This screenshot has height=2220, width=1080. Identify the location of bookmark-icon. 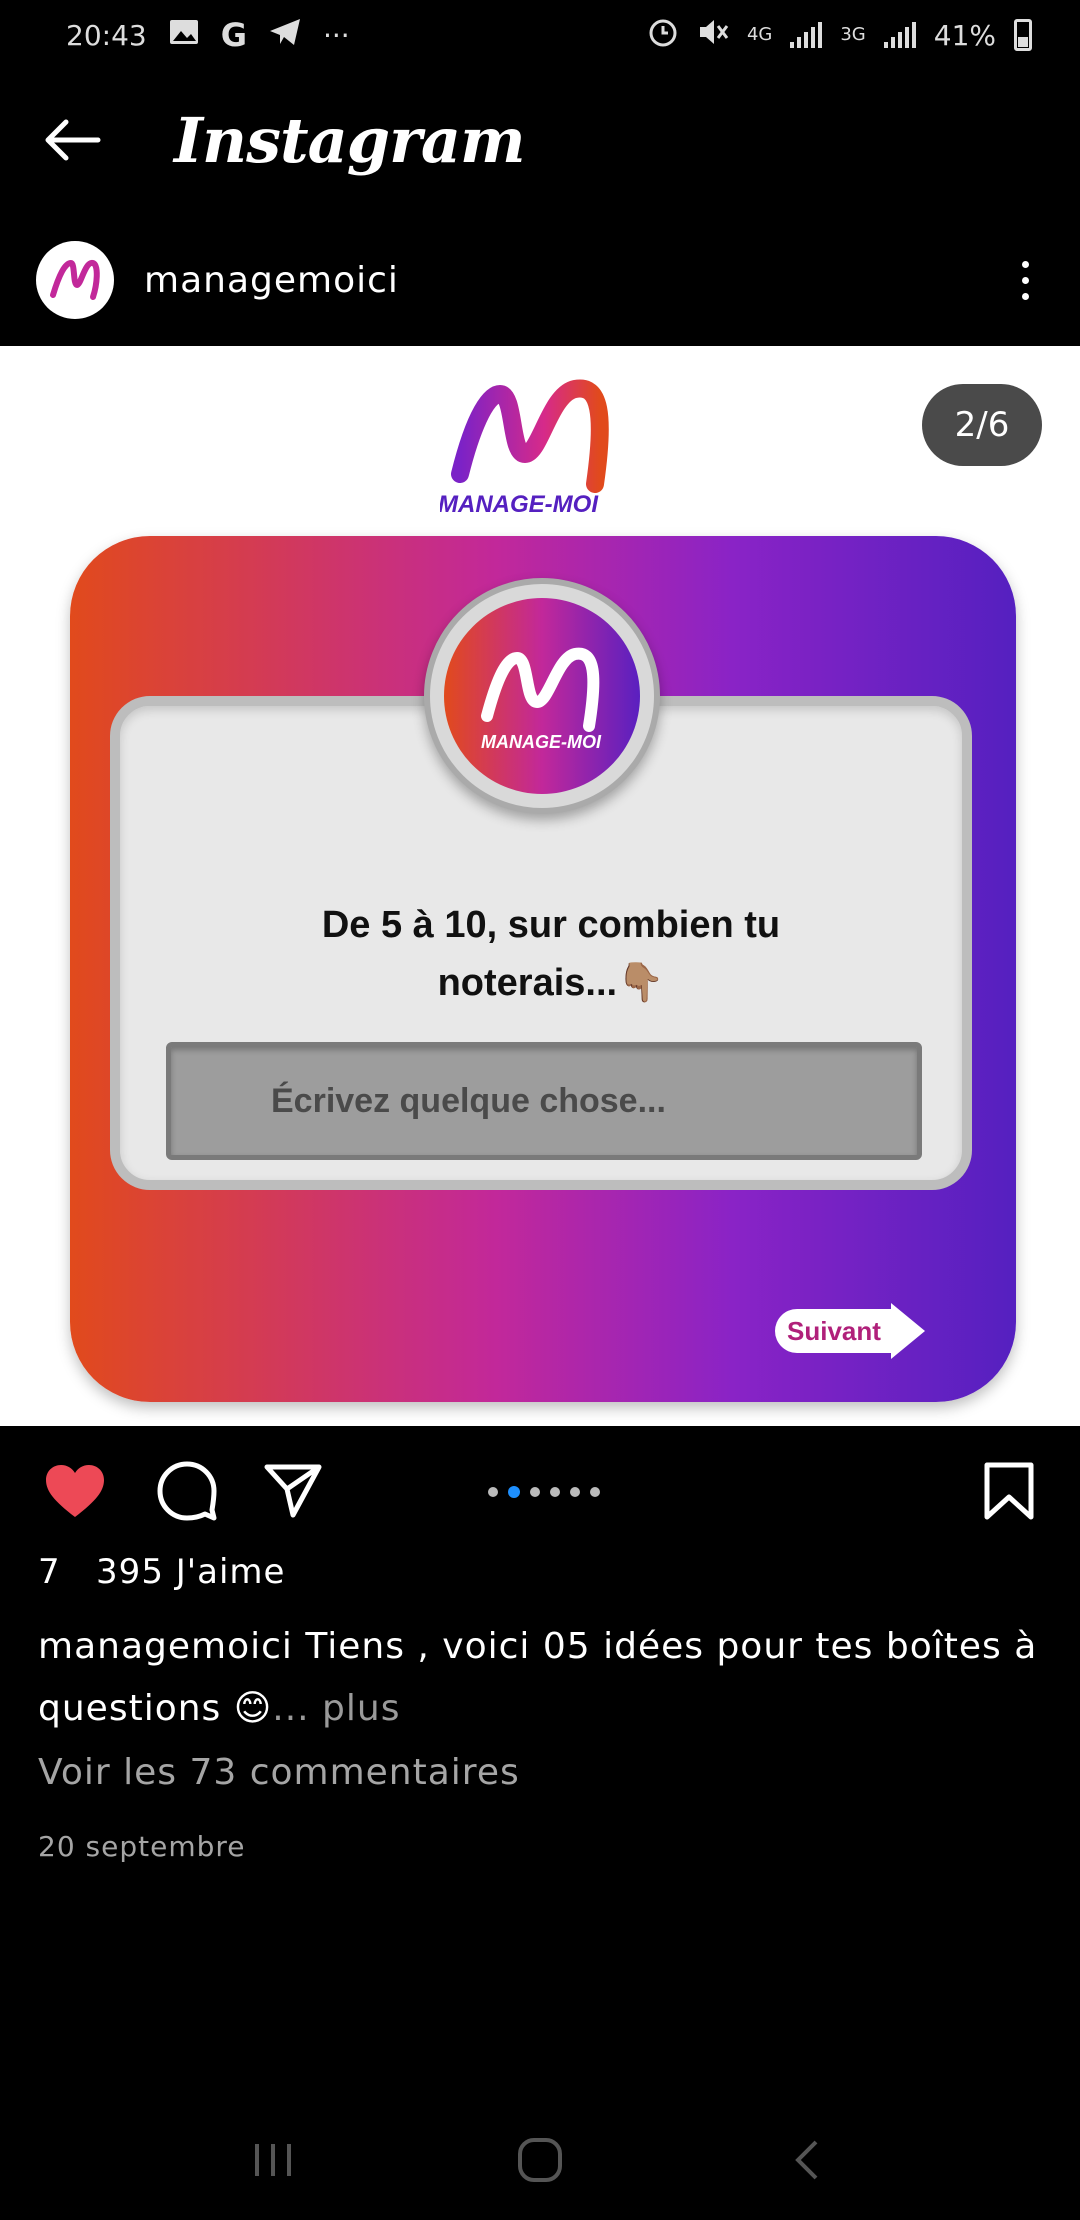
(1009, 1491).